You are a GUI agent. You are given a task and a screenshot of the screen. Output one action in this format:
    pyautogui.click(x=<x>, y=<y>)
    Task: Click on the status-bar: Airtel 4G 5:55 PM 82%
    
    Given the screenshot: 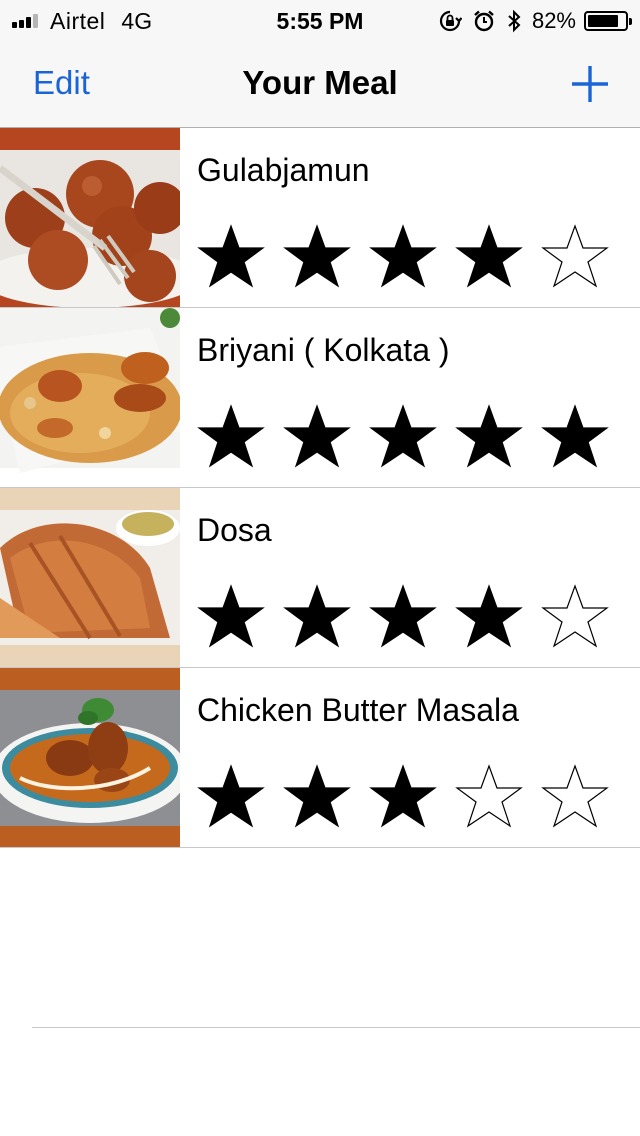 What is the action you would take?
    pyautogui.click(x=320, y=20)
    